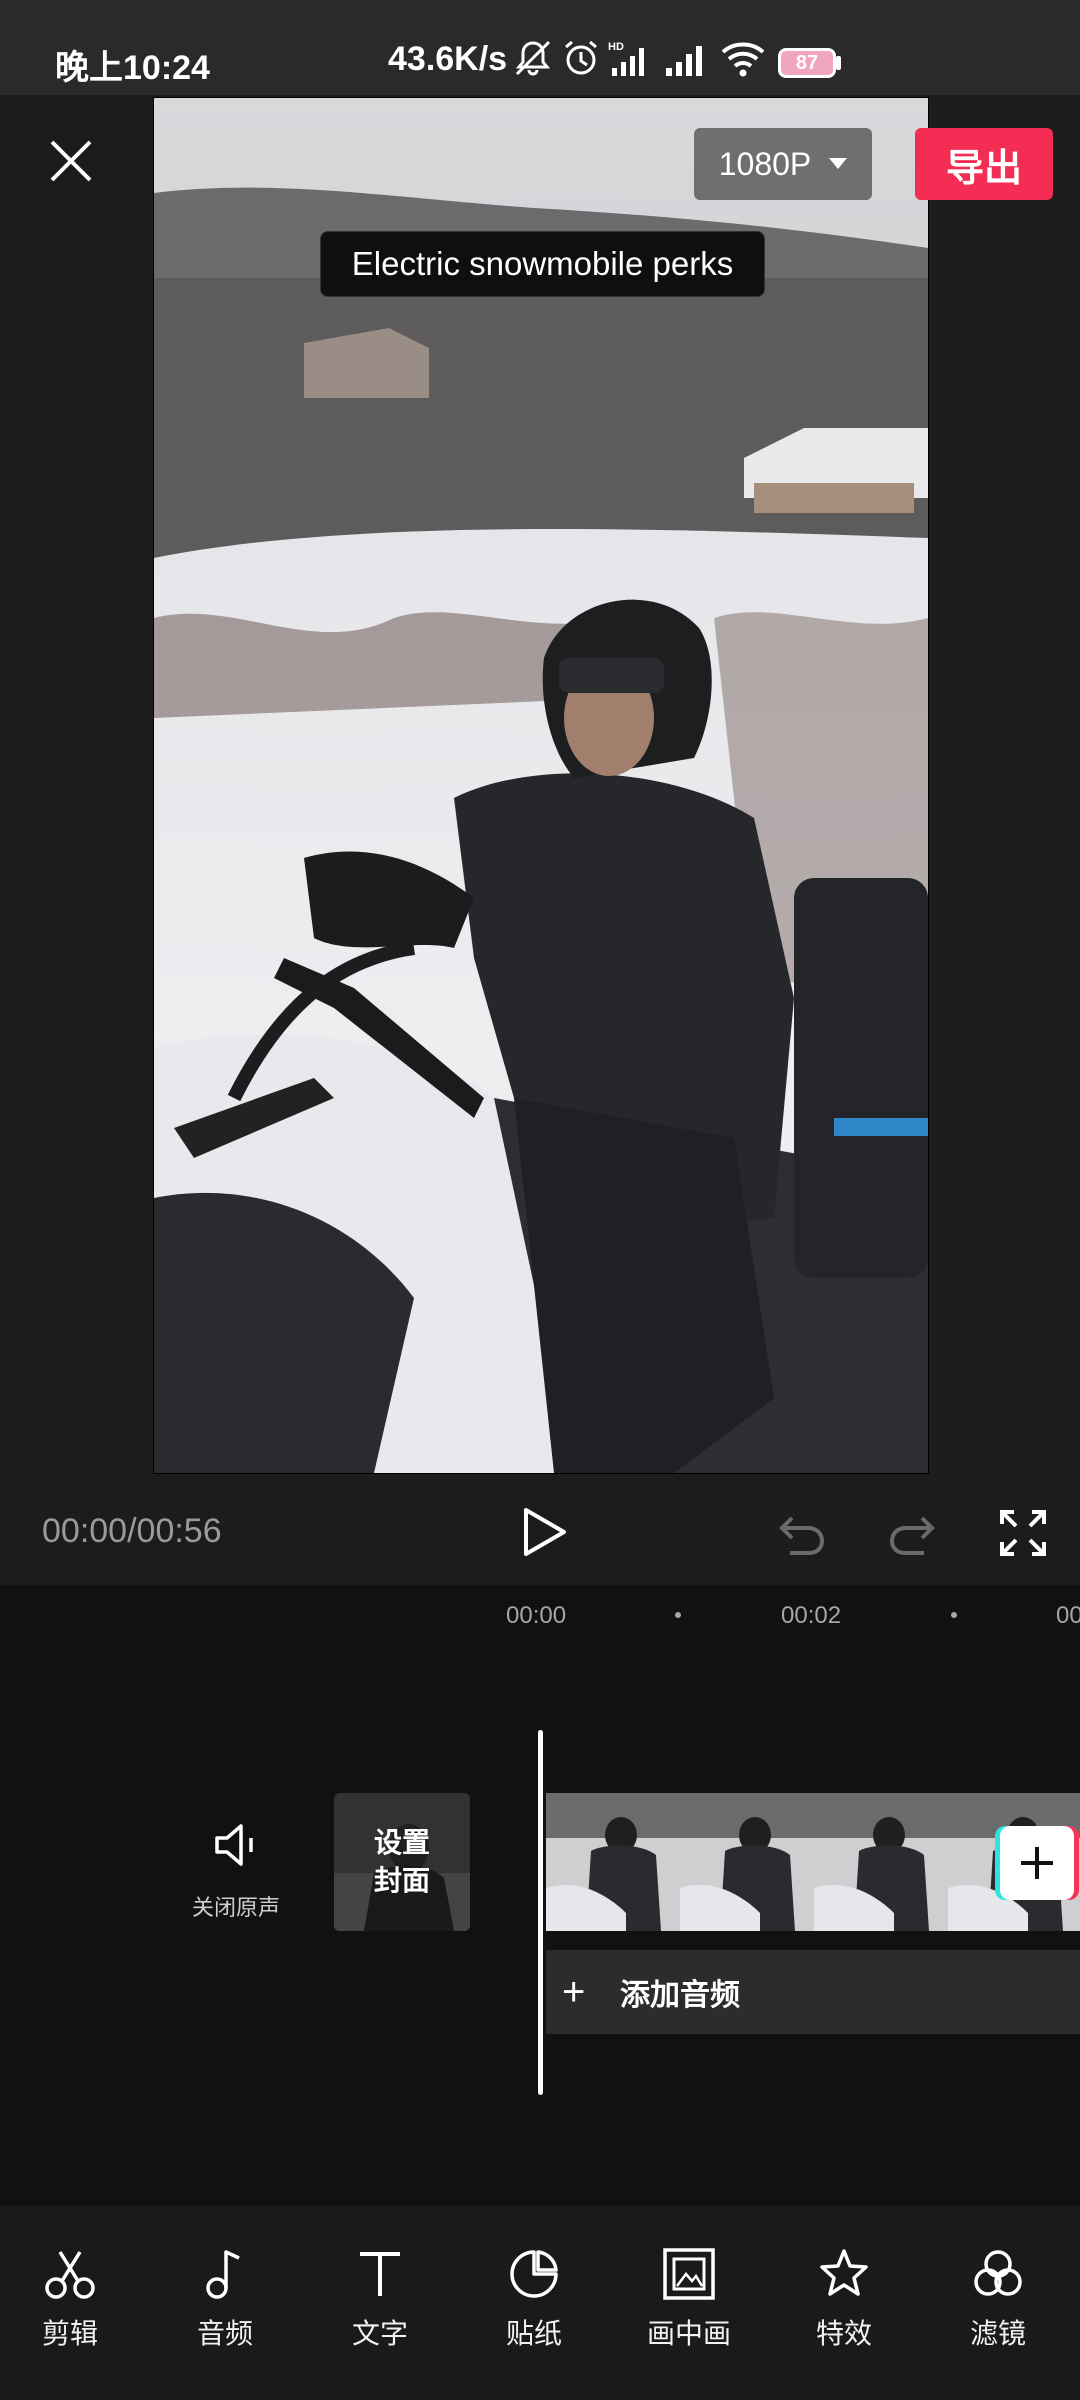  I want to click on toolbar-item-edit: 剪辑, so click(70, 2306).